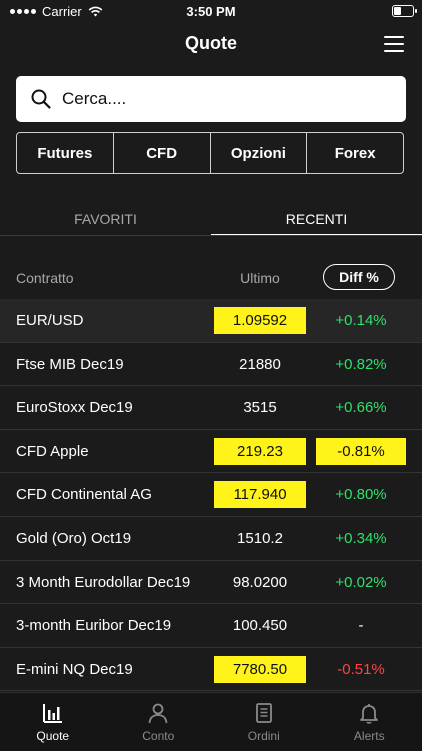 The image size is (422, 751). I want to click on table-row: Gold (Oro) Oct19 1510.2 +0.34%, so click(211, 539).